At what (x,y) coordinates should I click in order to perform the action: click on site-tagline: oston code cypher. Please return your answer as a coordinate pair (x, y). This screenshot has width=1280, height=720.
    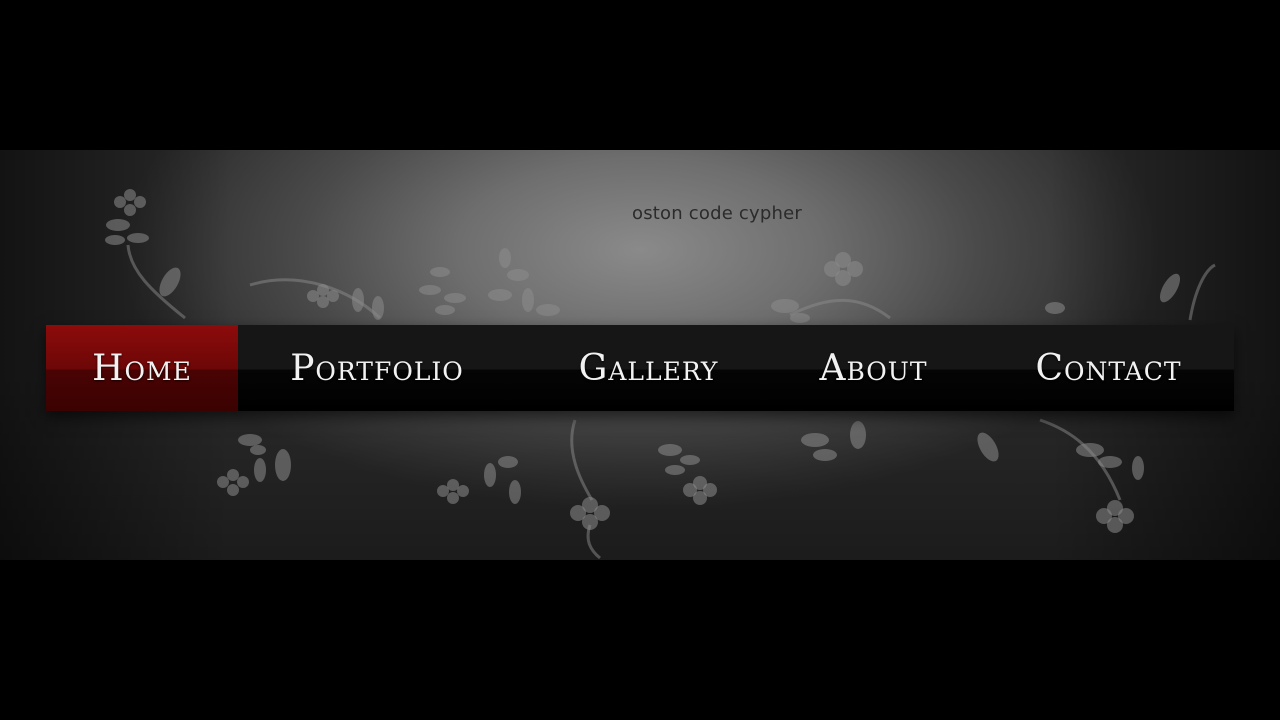
    Looking at the image, I should click on (717, 213).